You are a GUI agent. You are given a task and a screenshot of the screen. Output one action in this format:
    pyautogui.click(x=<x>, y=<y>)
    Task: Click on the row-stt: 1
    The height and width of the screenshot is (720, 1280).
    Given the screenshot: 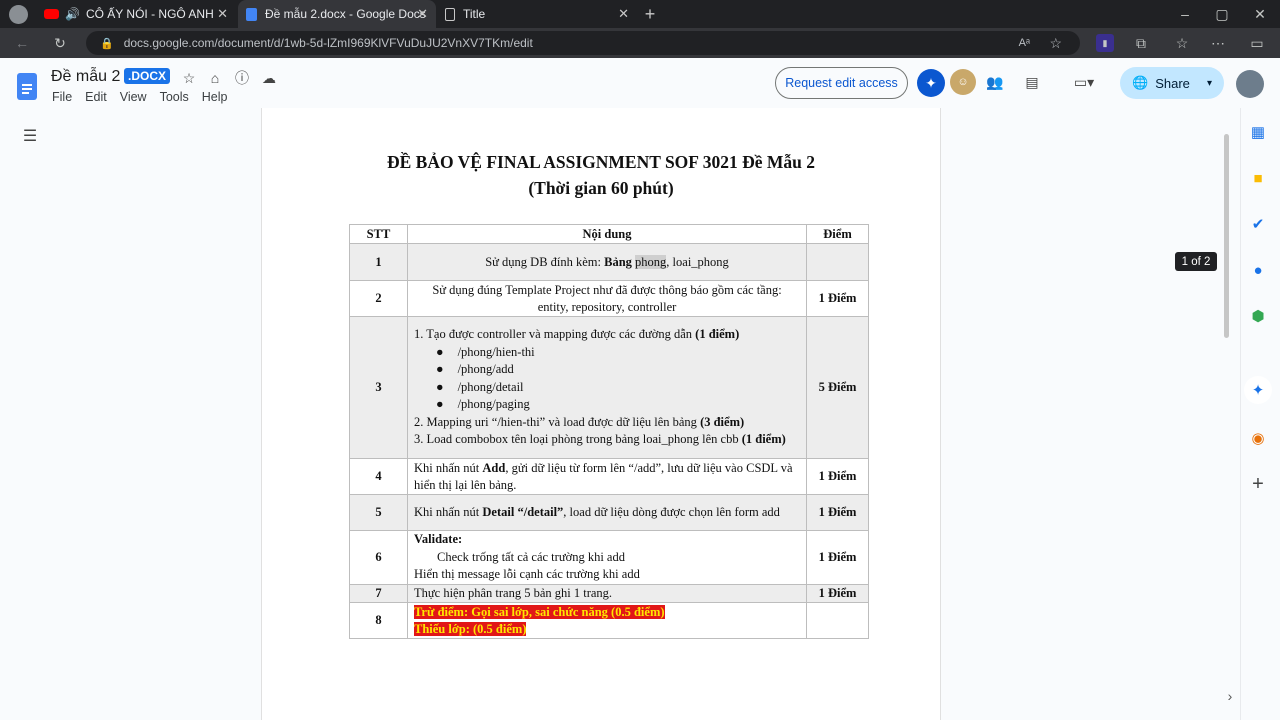 What is the action you would take?
    pyautogui.click(x=378, y=262)
    